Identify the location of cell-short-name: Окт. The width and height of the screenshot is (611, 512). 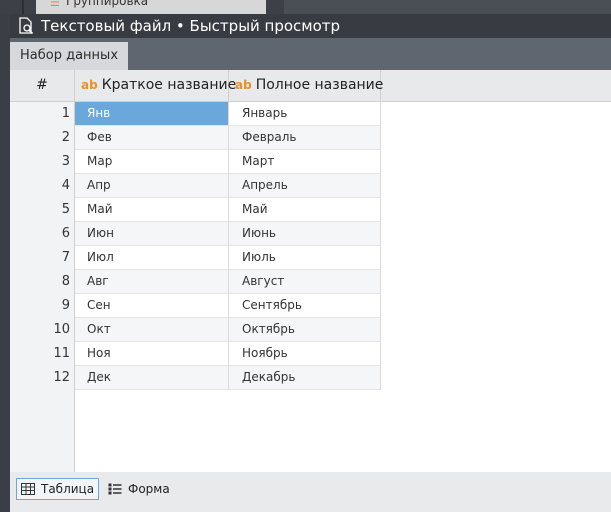
(152, 330).